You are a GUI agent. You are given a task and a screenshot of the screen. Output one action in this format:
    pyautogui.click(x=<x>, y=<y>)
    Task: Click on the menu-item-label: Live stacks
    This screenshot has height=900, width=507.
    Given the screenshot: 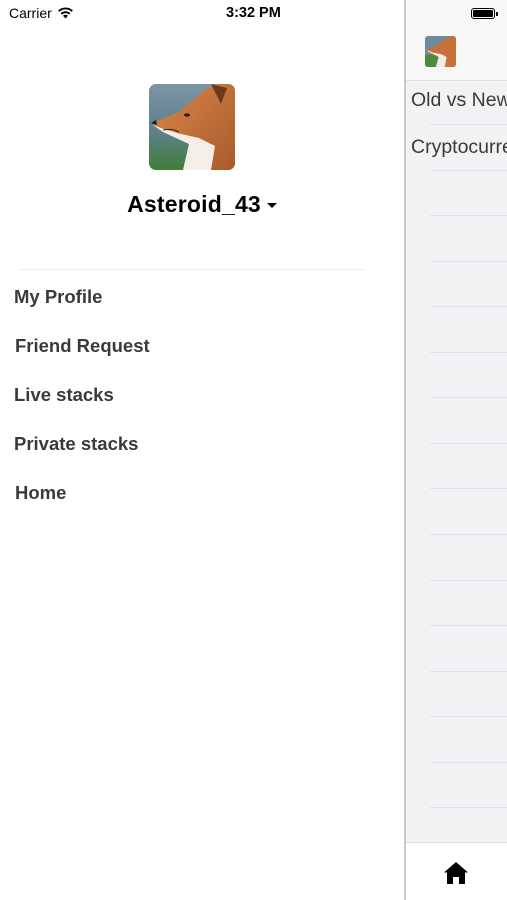 What is the action you would take?
    pyautogui.click(x=64, y=394)
    